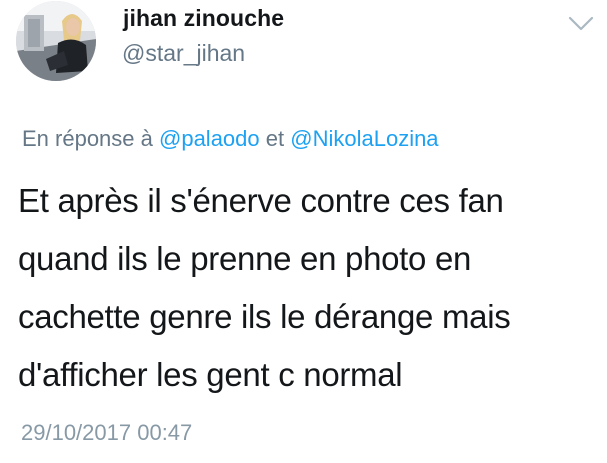 The image size is (607, 463). I want to click on mention-link-nikolalozina: @NikolaLozina, so click(364, 138).